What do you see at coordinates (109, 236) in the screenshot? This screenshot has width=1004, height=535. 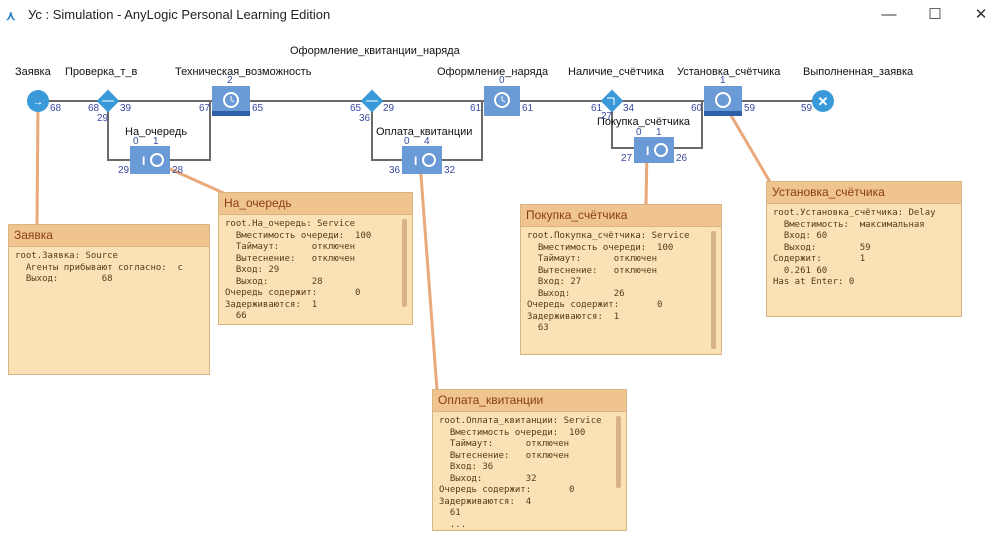 I see `inspect-title: Заявка` at bounding box center [109, 236].